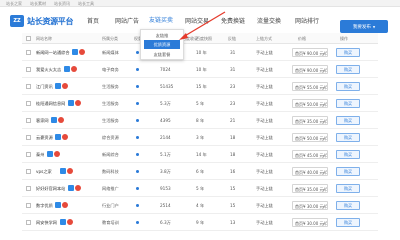 This screenshot has height=240, width=400. What do you see at coordinates (264, 38) in the screenshot?
I see `header-method: 上链方式` at bounding box center [264, 38].